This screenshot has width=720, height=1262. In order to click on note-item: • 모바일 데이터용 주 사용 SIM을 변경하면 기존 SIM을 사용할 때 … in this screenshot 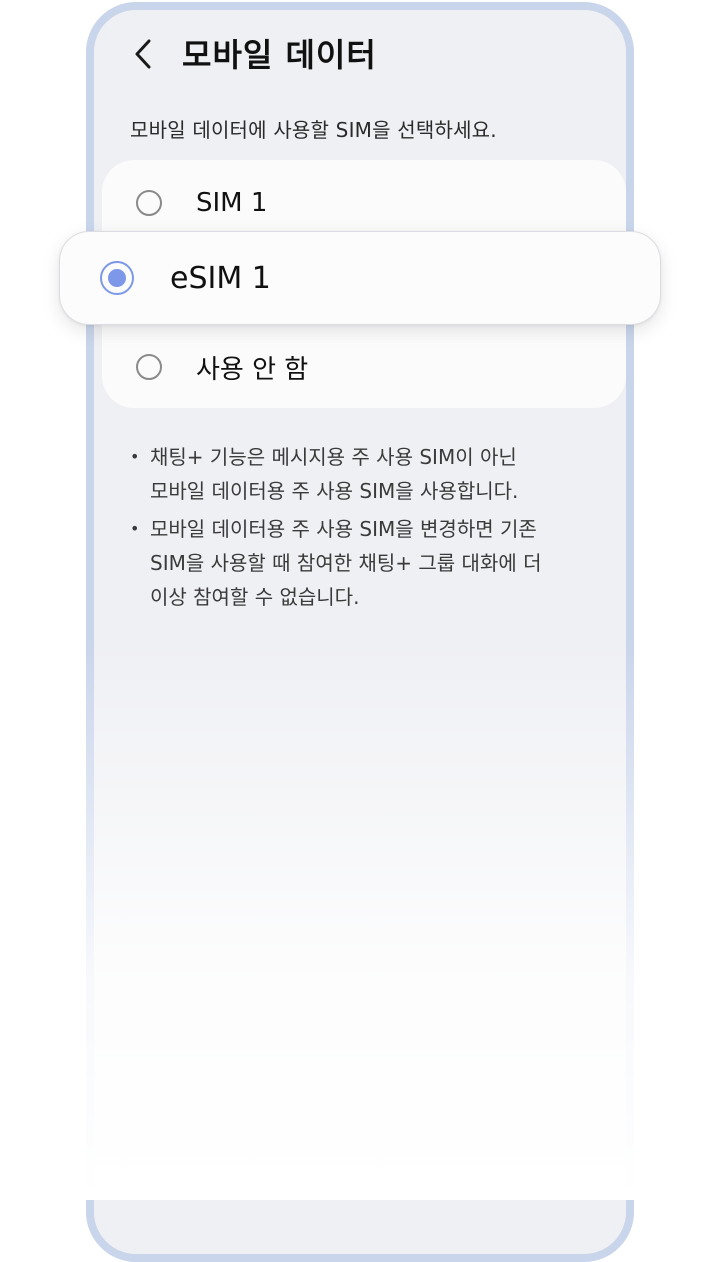, I will do `click(350, 563)`.